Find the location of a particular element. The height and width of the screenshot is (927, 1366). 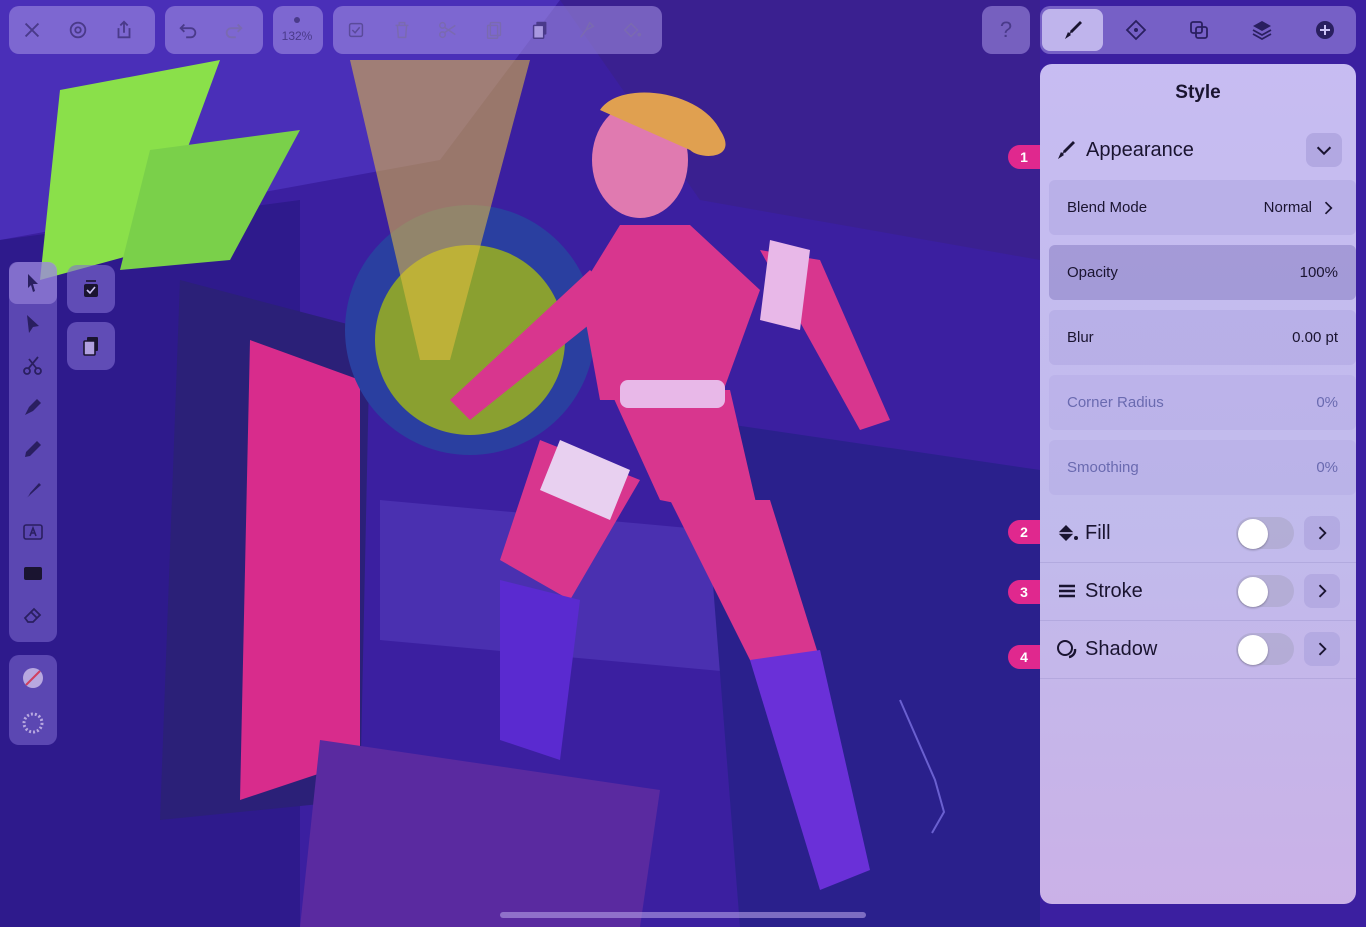

settings-button is located at coordinates (78, 30).